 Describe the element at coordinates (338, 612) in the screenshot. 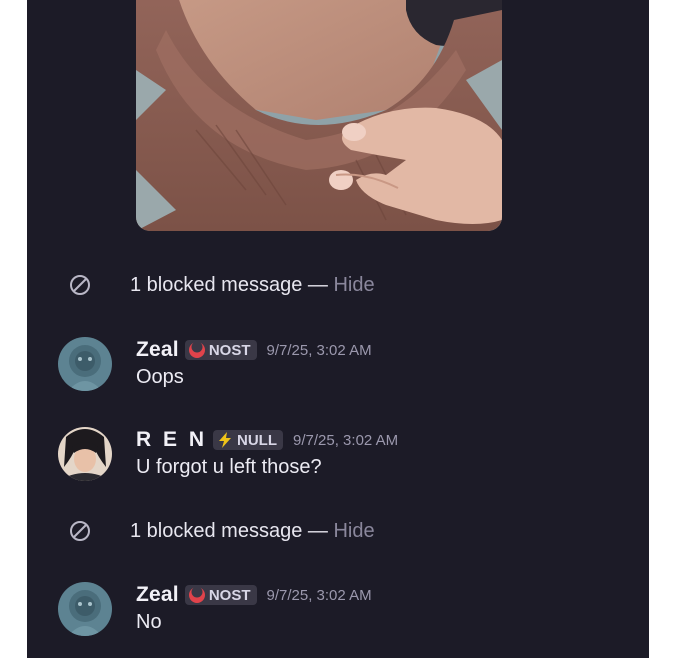

I see `chat-message: Zeal NOST 9/7/25, 3:02 AM No` at that location.